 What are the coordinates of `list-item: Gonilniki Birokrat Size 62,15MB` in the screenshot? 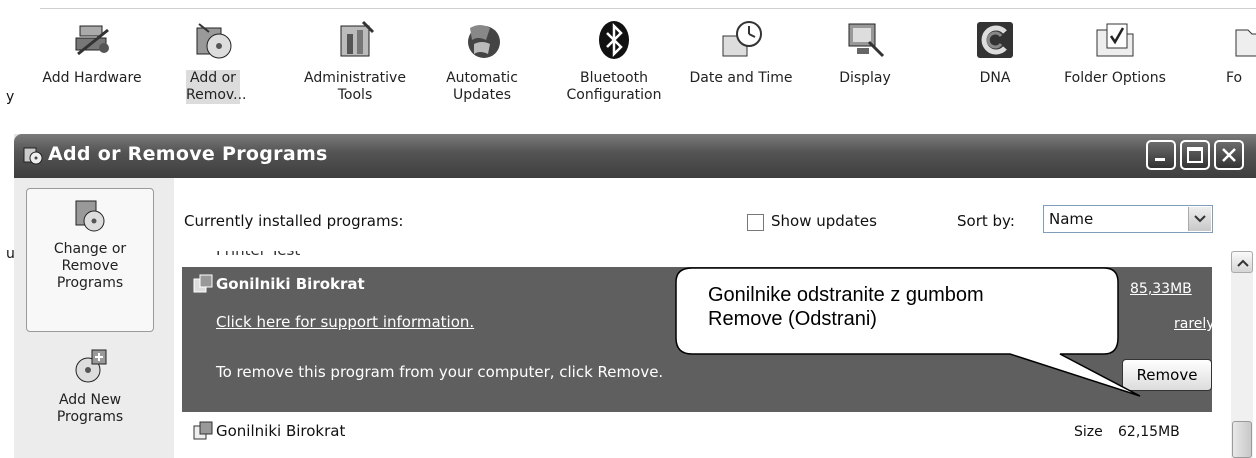 It's located at (697, 435).